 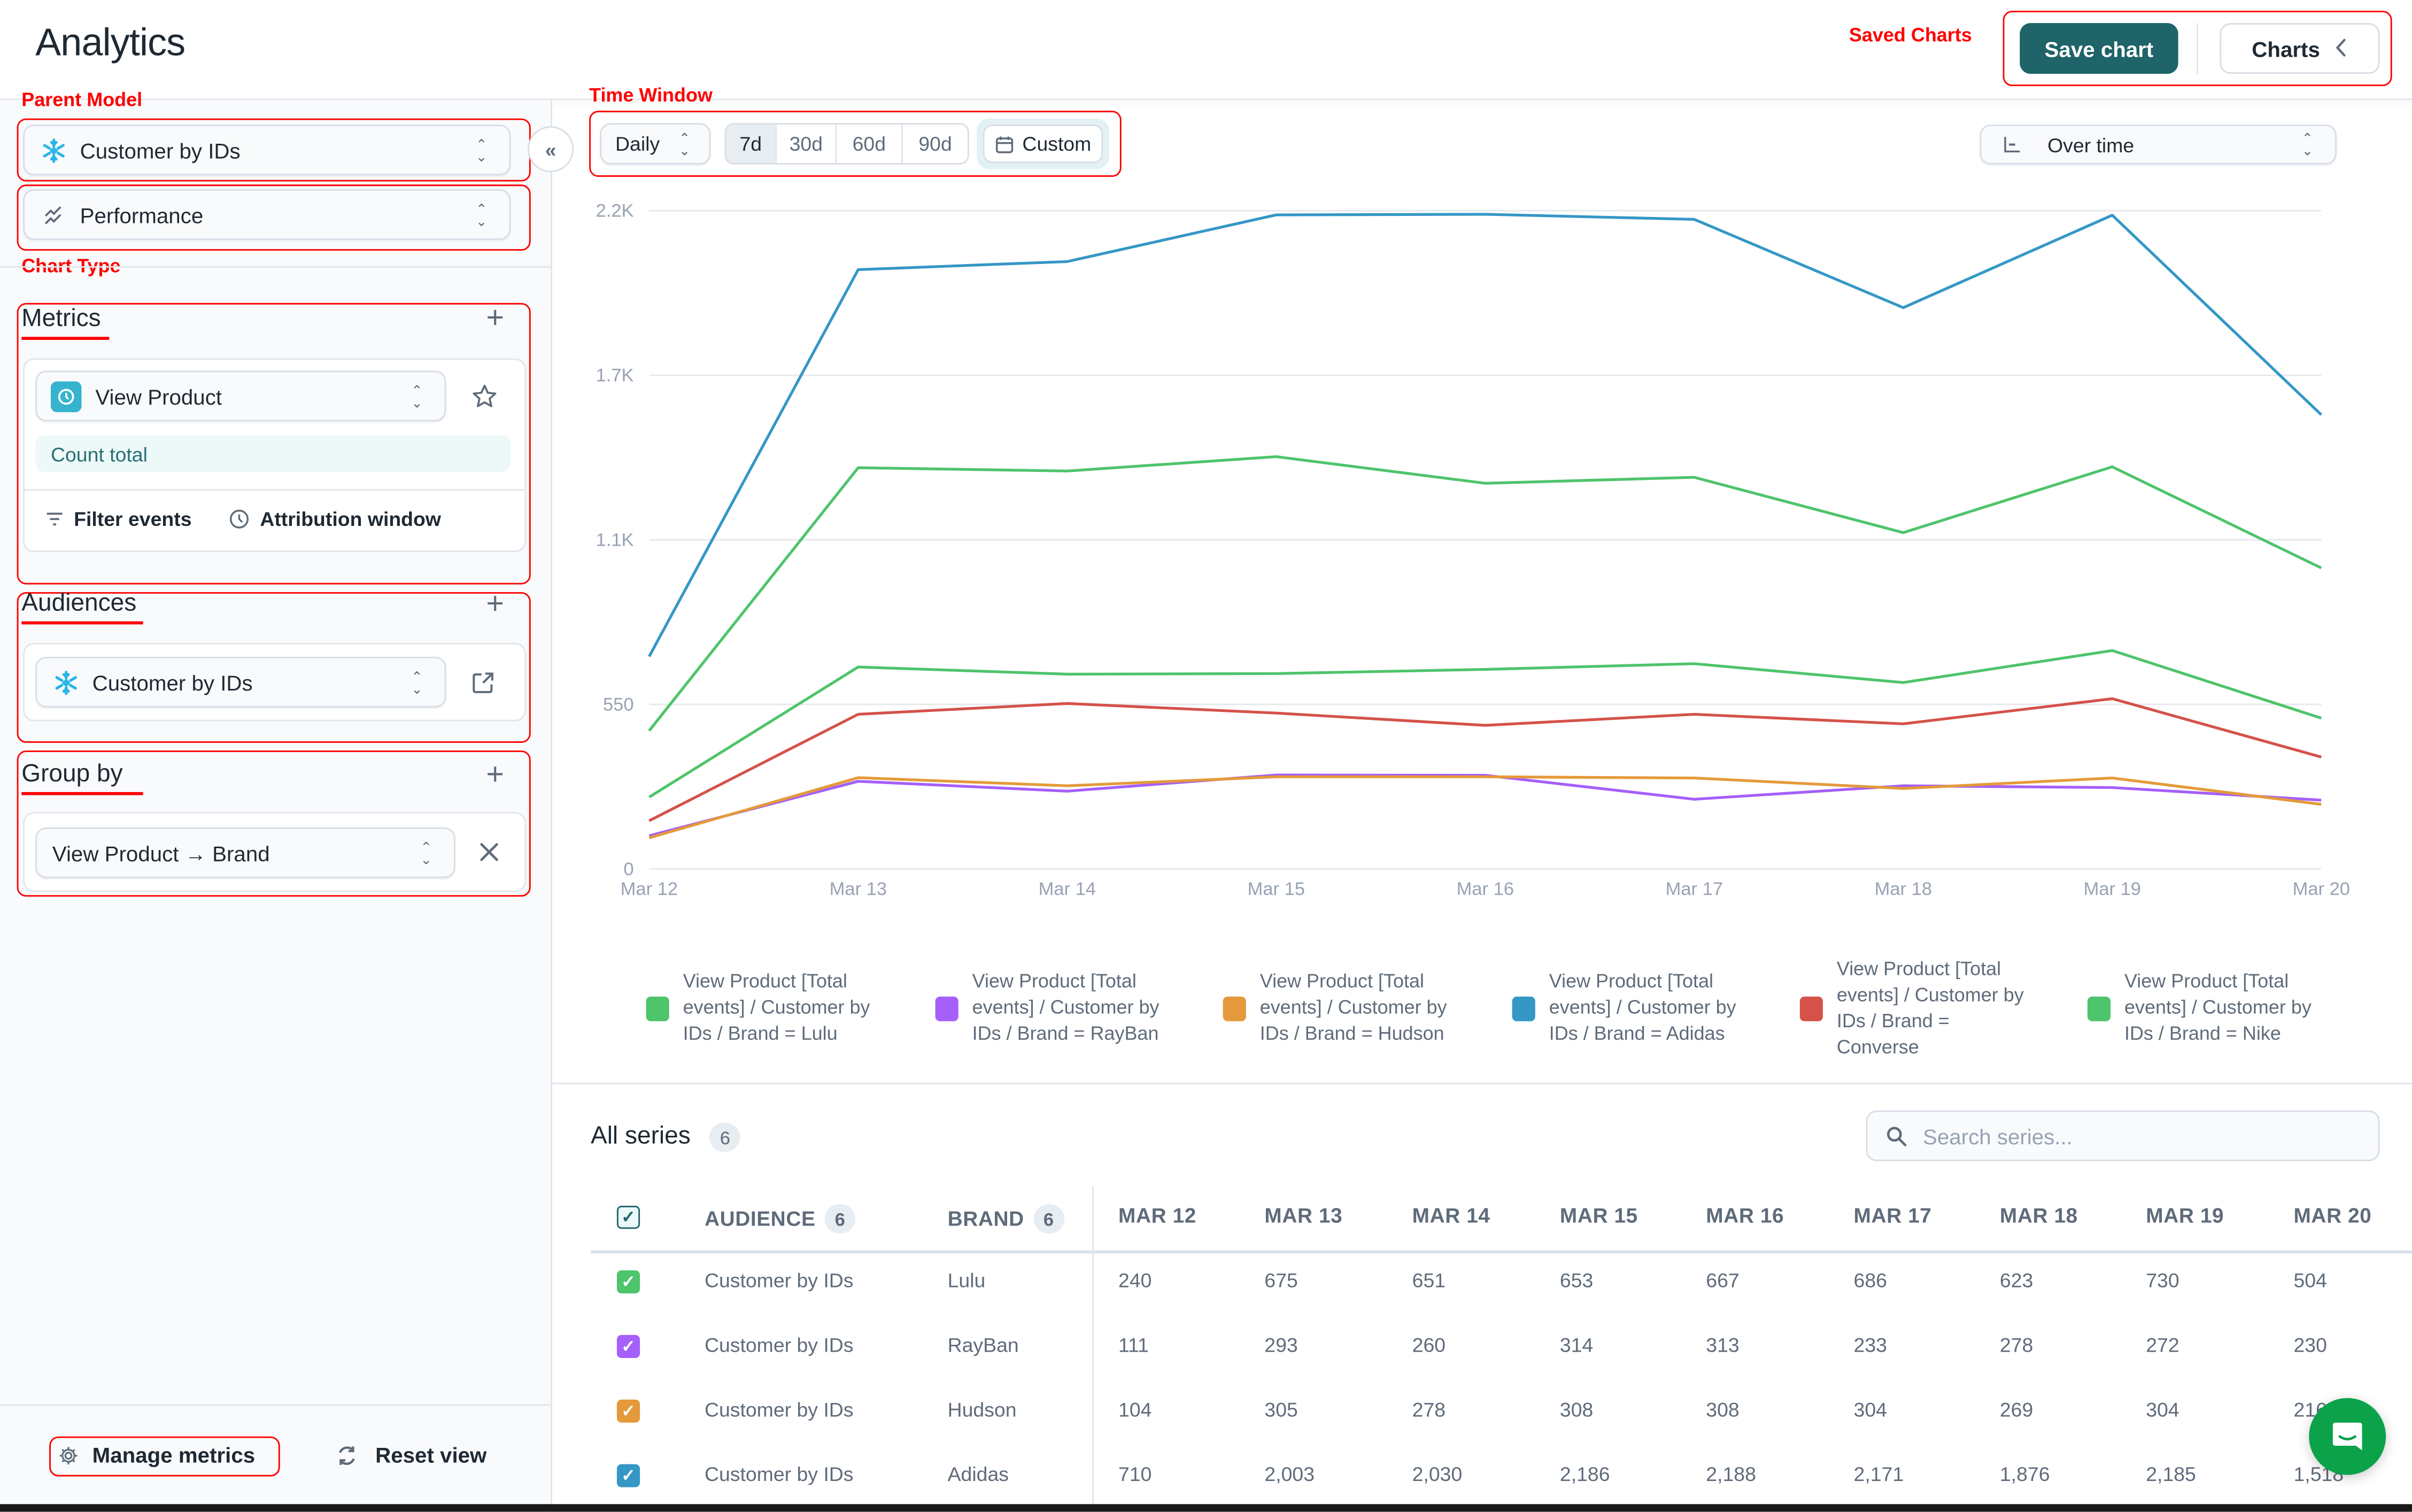 What do you see at coordinates (485, 401) in the screenshot?
I see `favorite-star-button` at bounding box center [485, 401].